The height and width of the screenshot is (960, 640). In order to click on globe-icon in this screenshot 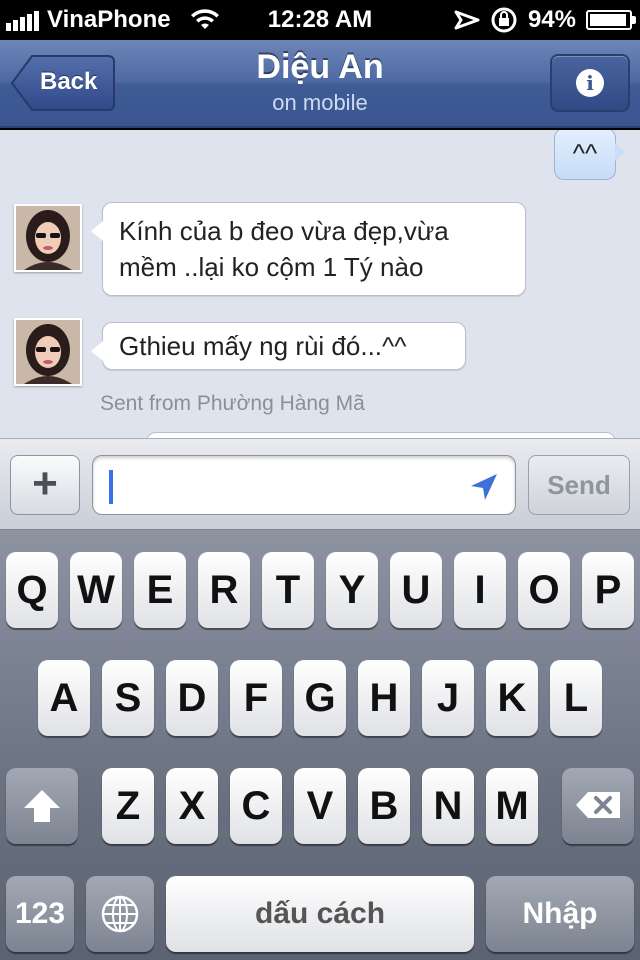, I will do `click(120, 914)`.